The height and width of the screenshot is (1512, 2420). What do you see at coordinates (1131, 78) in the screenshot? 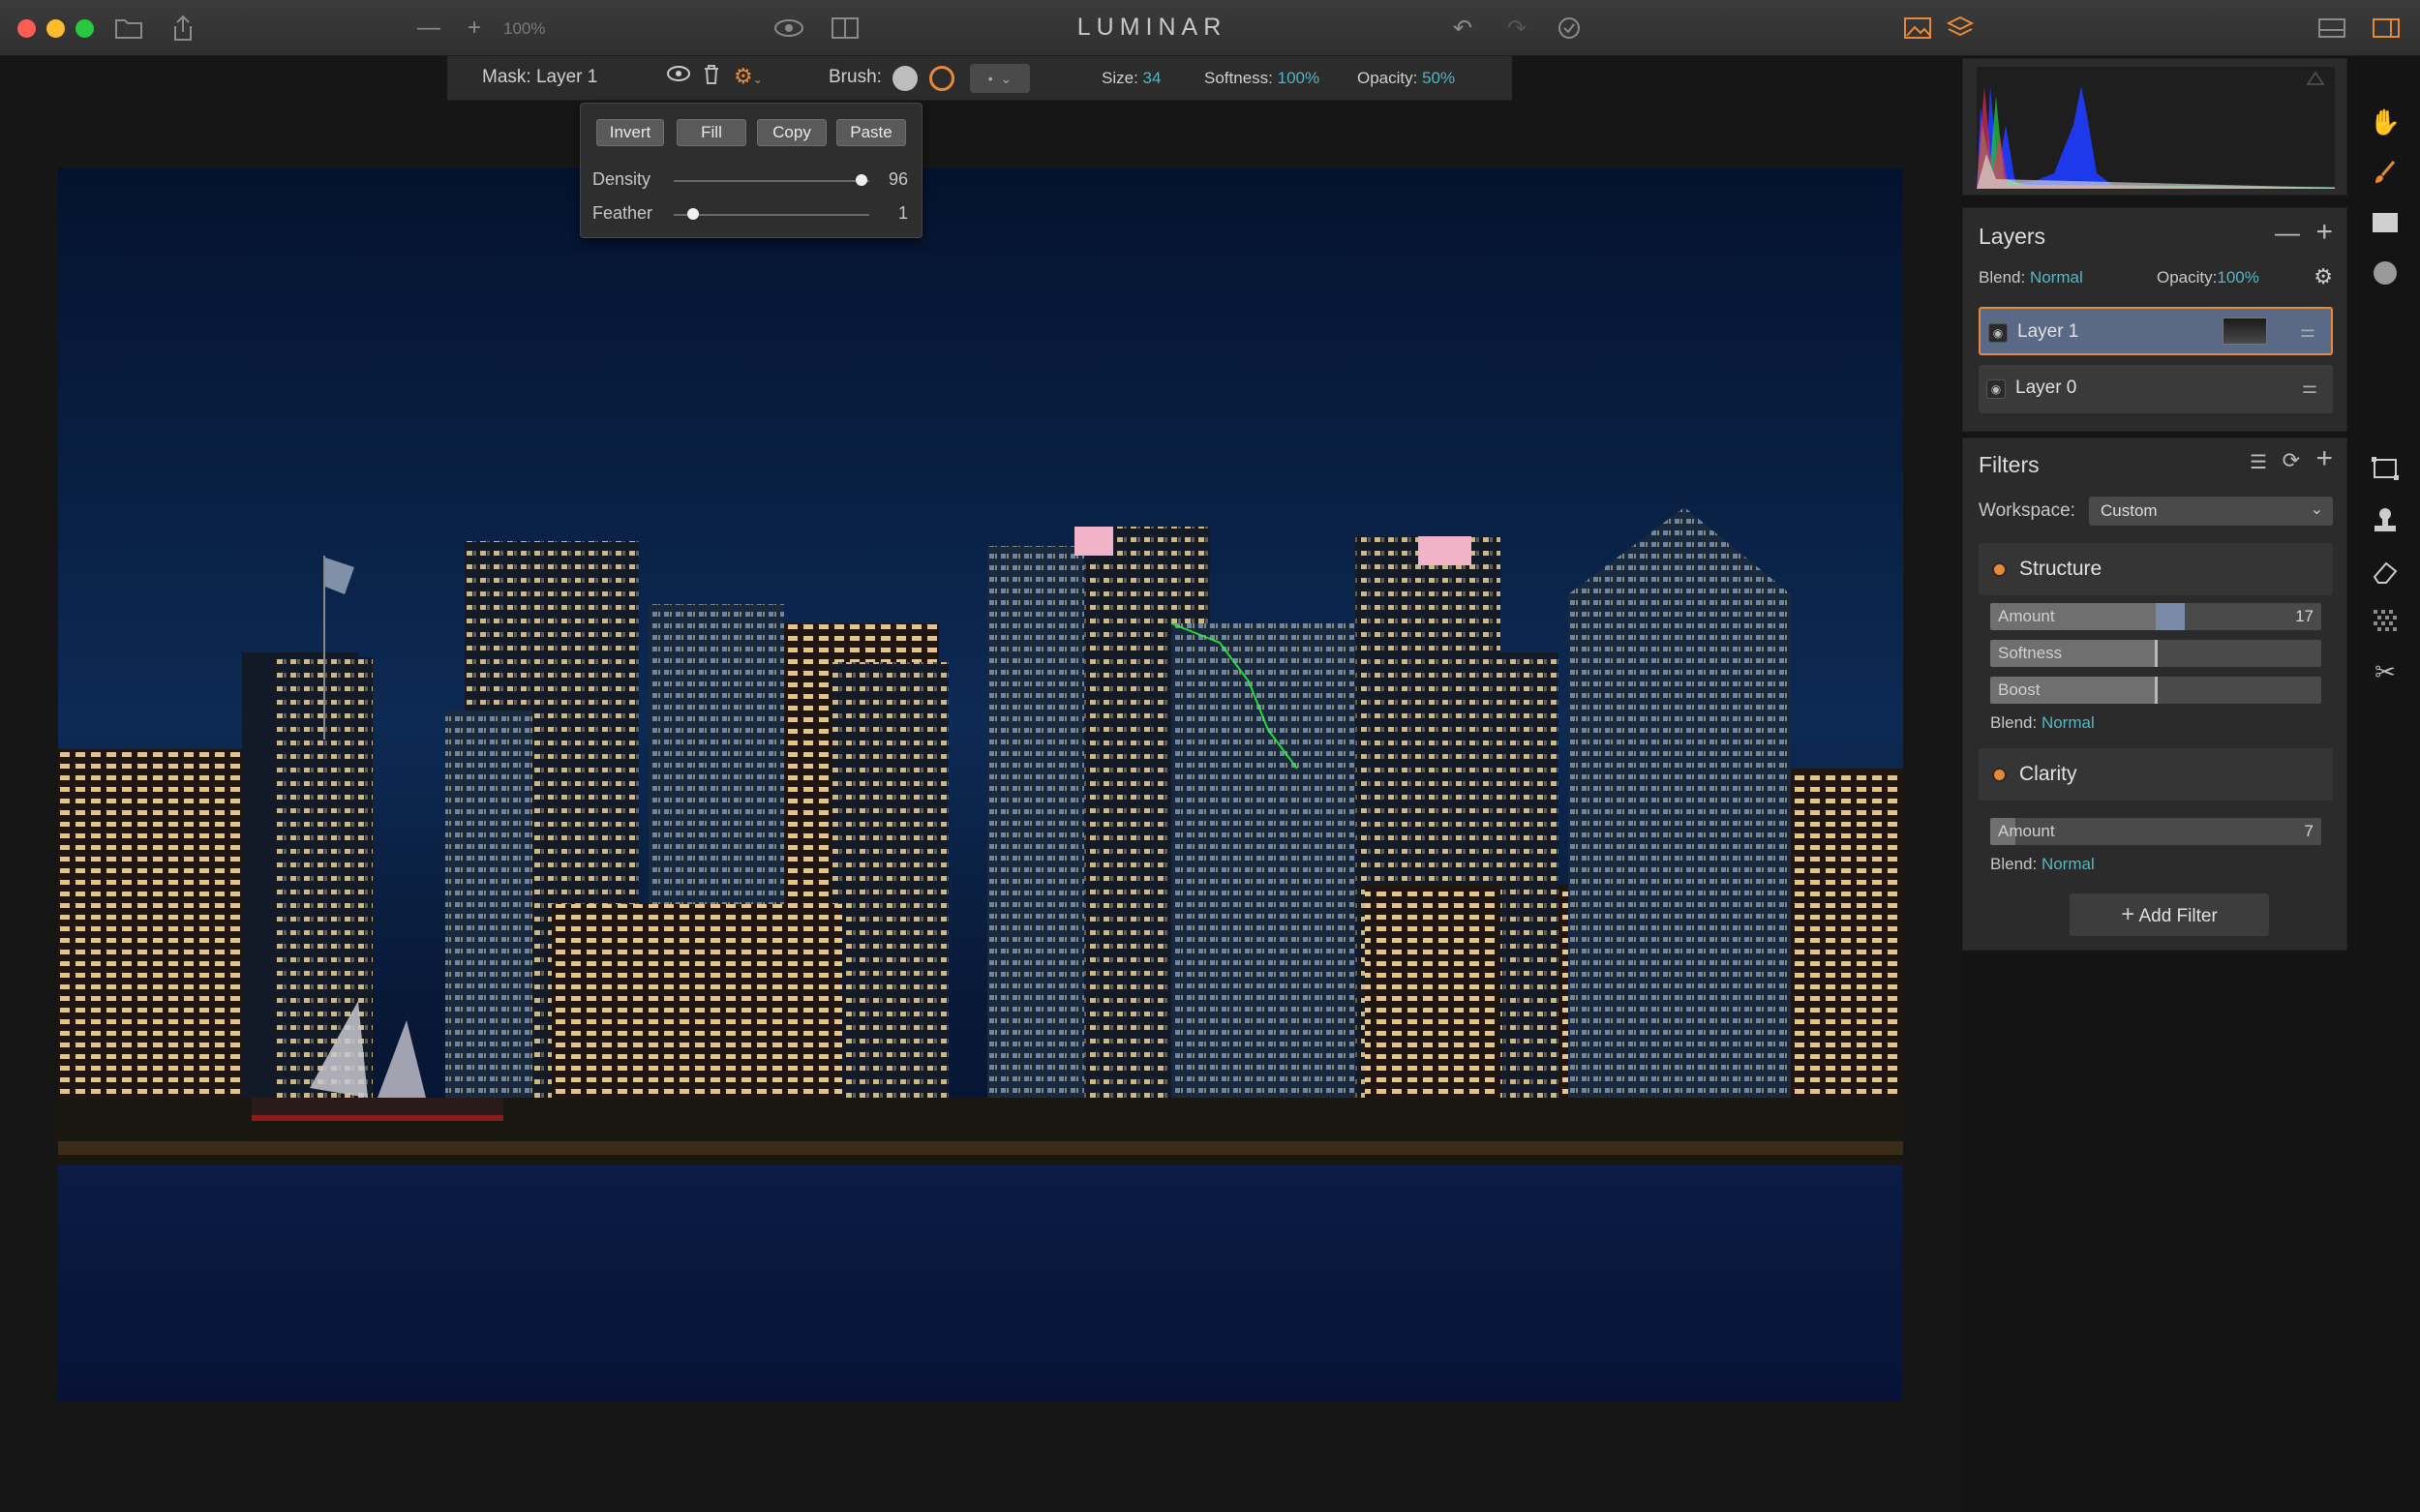
I see `brush-size: Size: 34` at bounding box center [1131, 78].